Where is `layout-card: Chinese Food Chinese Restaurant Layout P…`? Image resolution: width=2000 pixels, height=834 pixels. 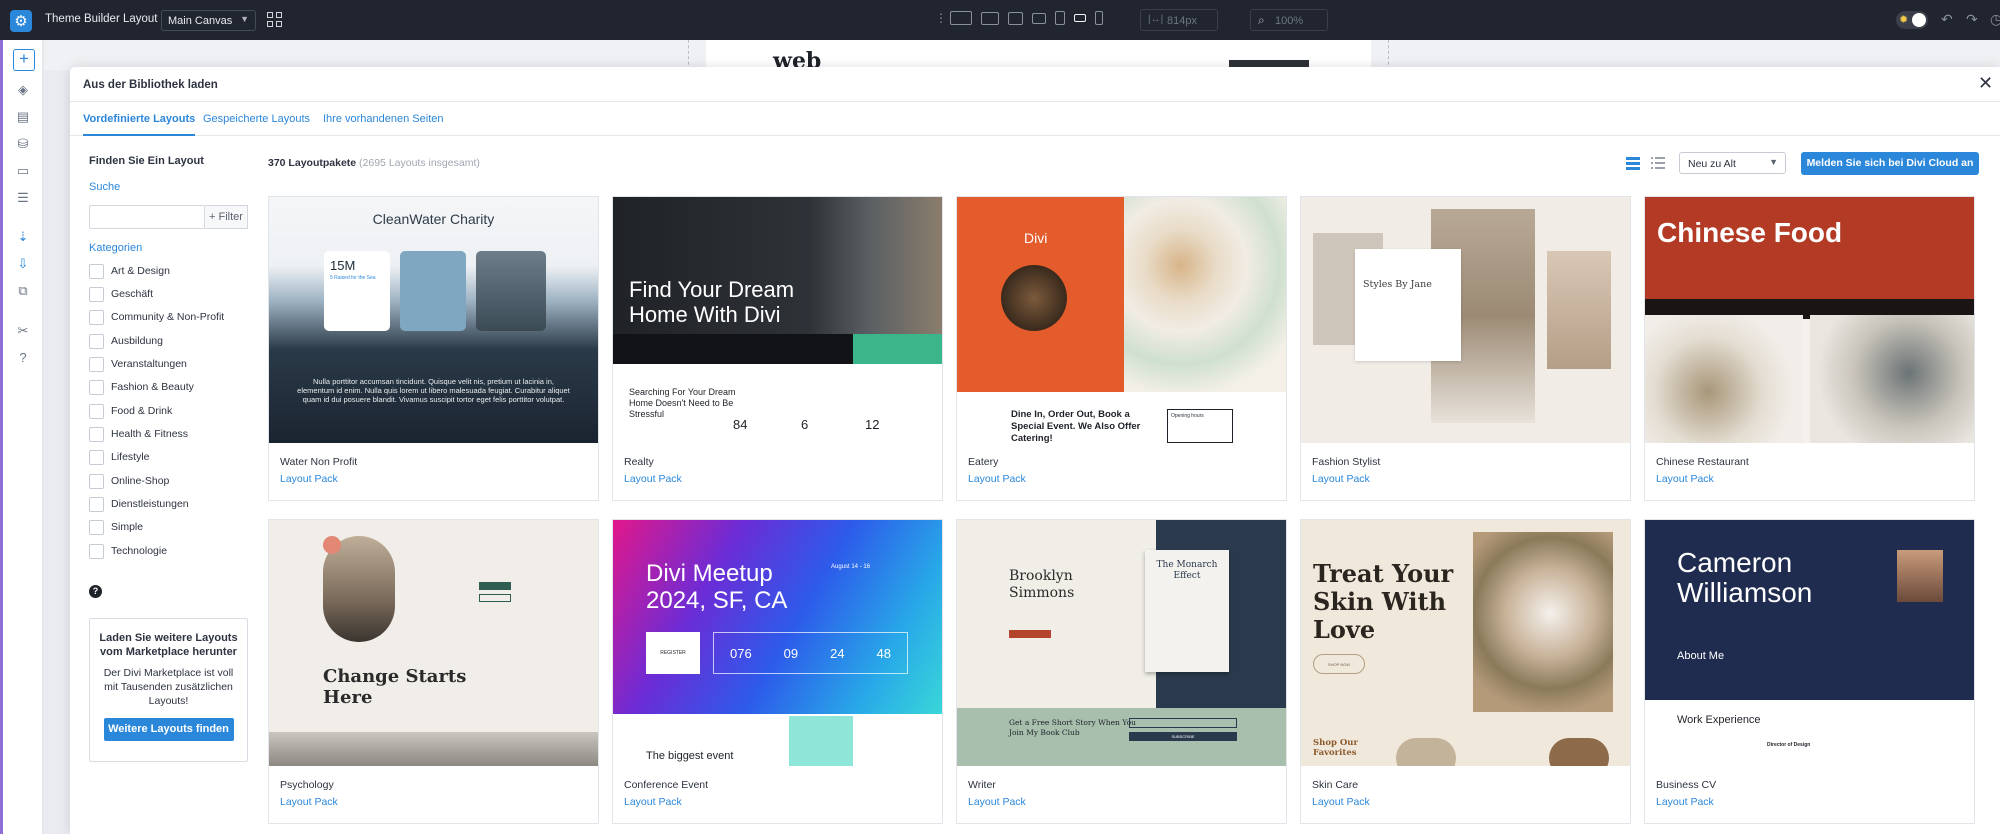
layout-card: Chinese Food Chinese Restaurant Layout P… is located at coordinates (1809, 348).